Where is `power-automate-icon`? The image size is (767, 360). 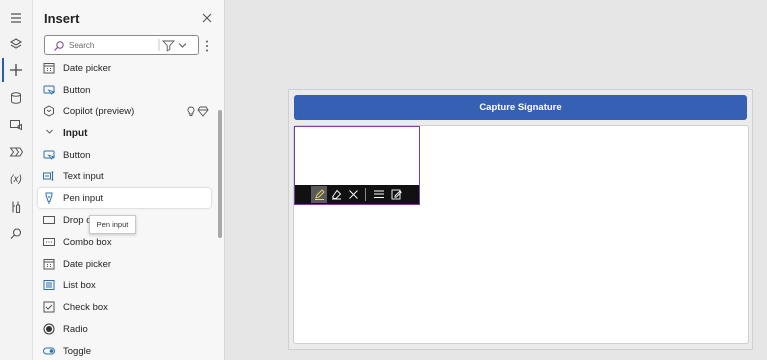
power-automate-icon is located at coordinates (16, 152).